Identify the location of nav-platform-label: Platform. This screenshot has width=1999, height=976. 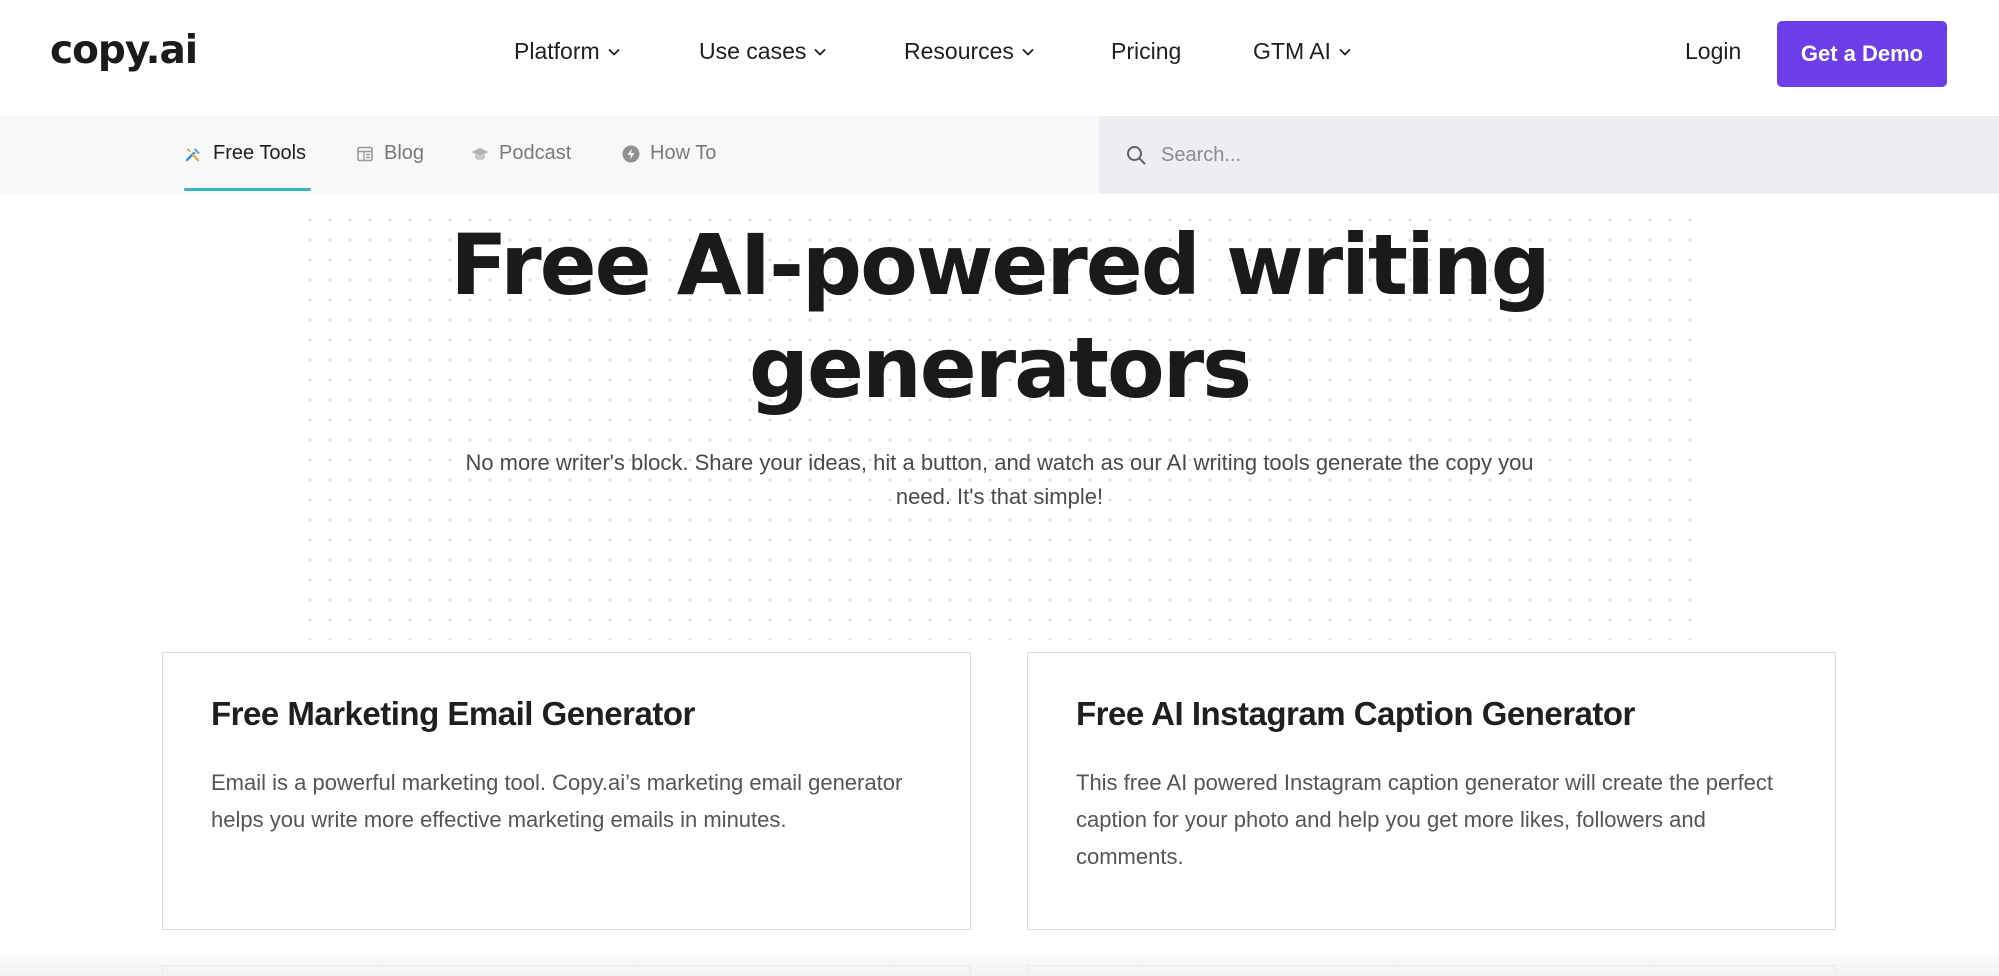
(557, 51).